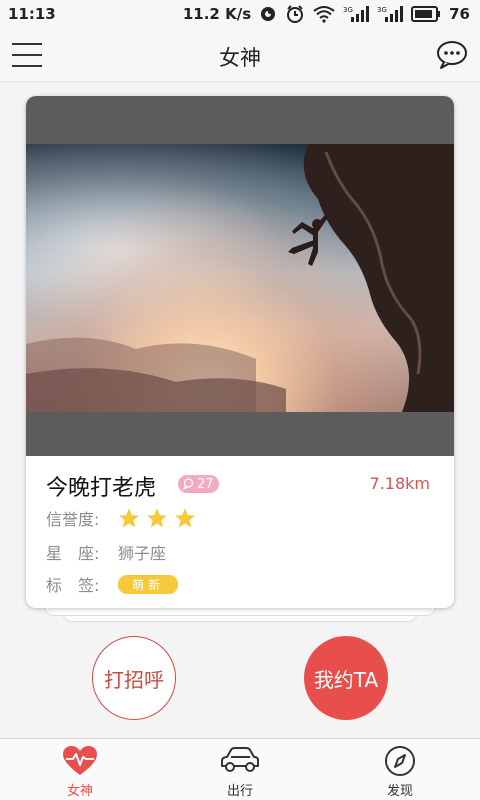 The height and width of the screenshot is (800, 480). What do you see at coordinates (73, 585) in the screenshot?
I see `tag-label: 标 签:` at bounding box center [73, 585].